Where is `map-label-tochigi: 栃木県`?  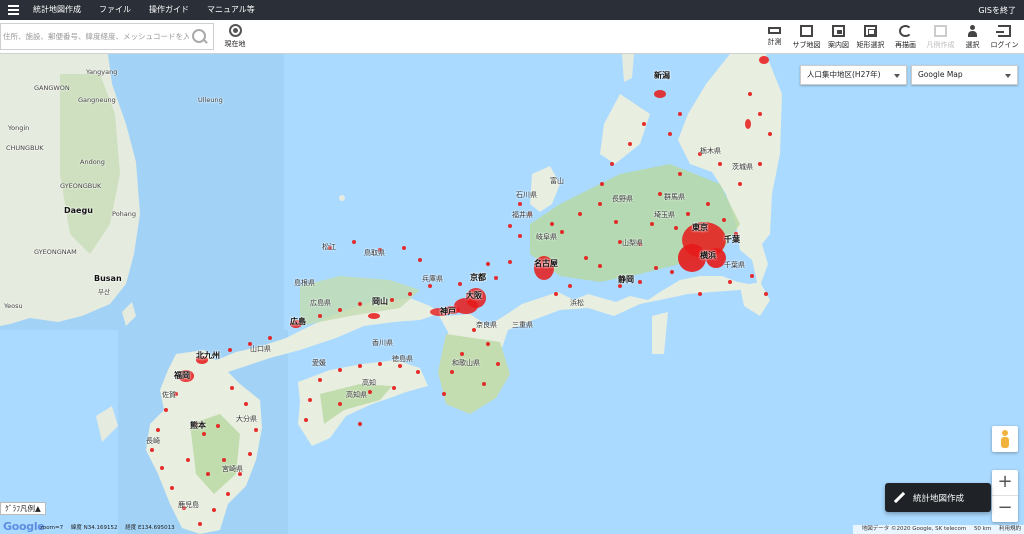
map-label-tochigi: 栃木県 is located at coordinates (710, 151).